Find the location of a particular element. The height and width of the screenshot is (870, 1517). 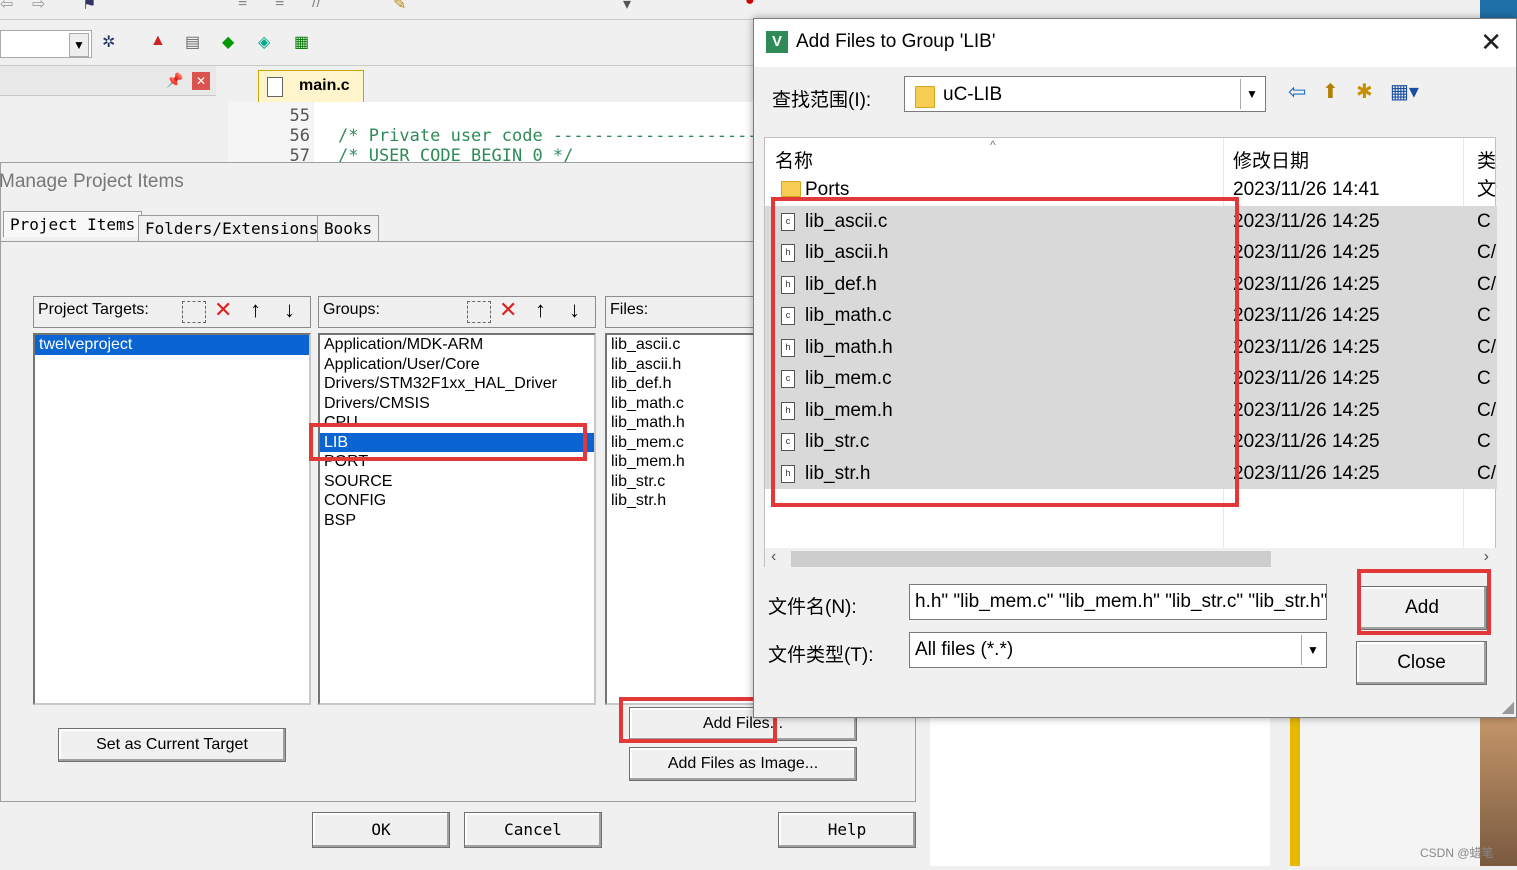

horizontal-scrollbar: ‹ › is located at coordinates (1131, 559).